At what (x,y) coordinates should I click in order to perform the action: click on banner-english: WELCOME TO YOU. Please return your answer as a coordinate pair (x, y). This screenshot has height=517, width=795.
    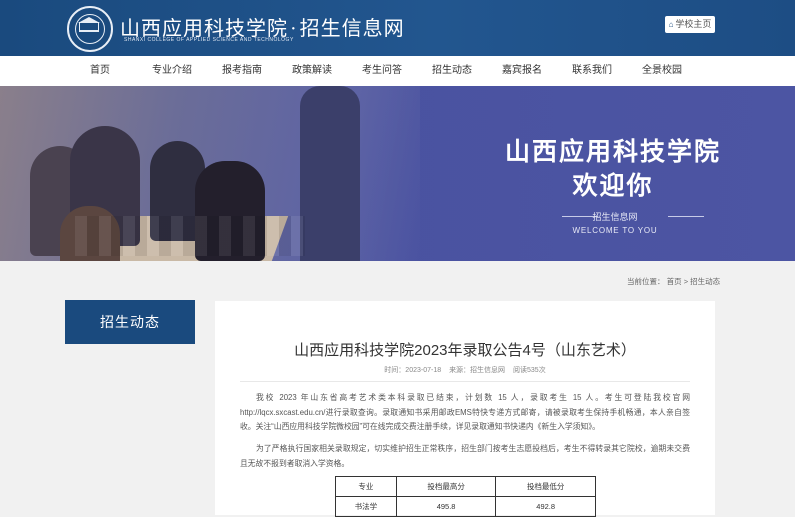
    Looking at the image, I should click on (615, 230).